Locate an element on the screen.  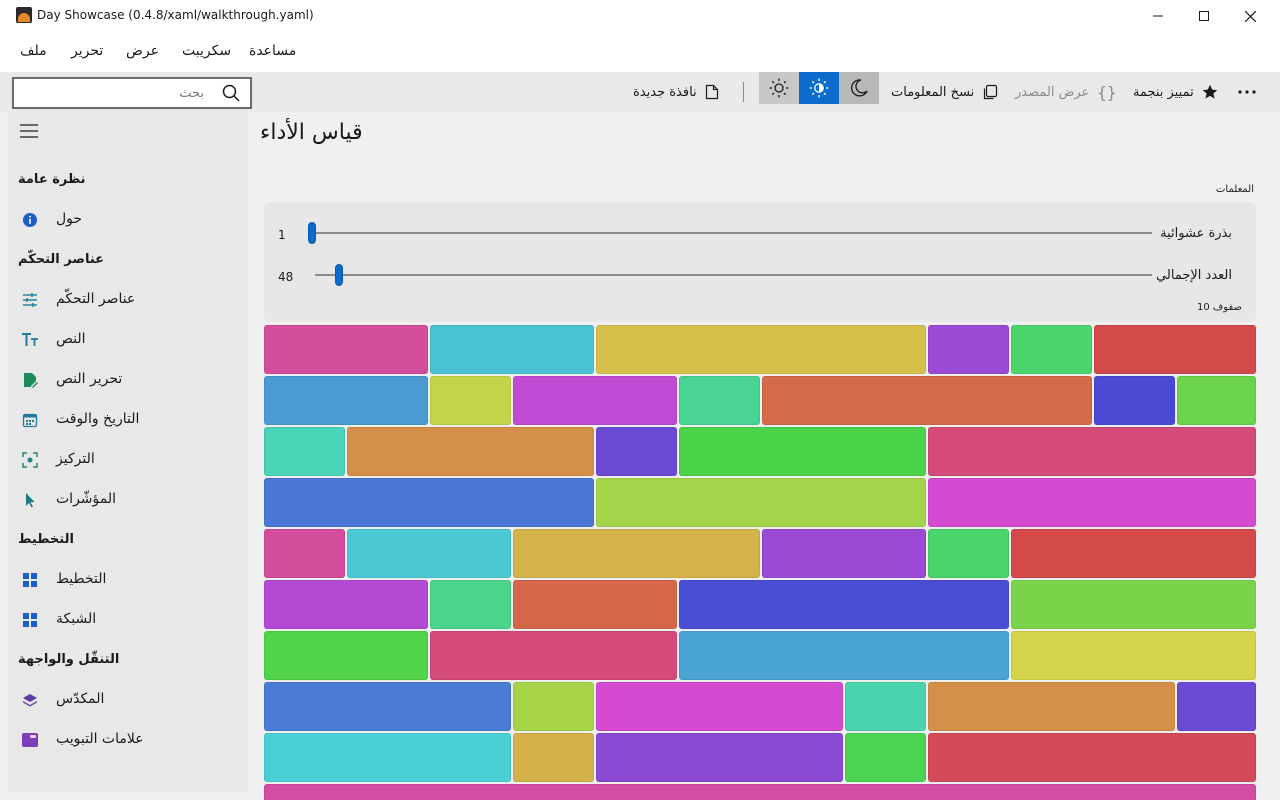
sidebar-item-label: المكدّس is located at coordinates (80, 699).